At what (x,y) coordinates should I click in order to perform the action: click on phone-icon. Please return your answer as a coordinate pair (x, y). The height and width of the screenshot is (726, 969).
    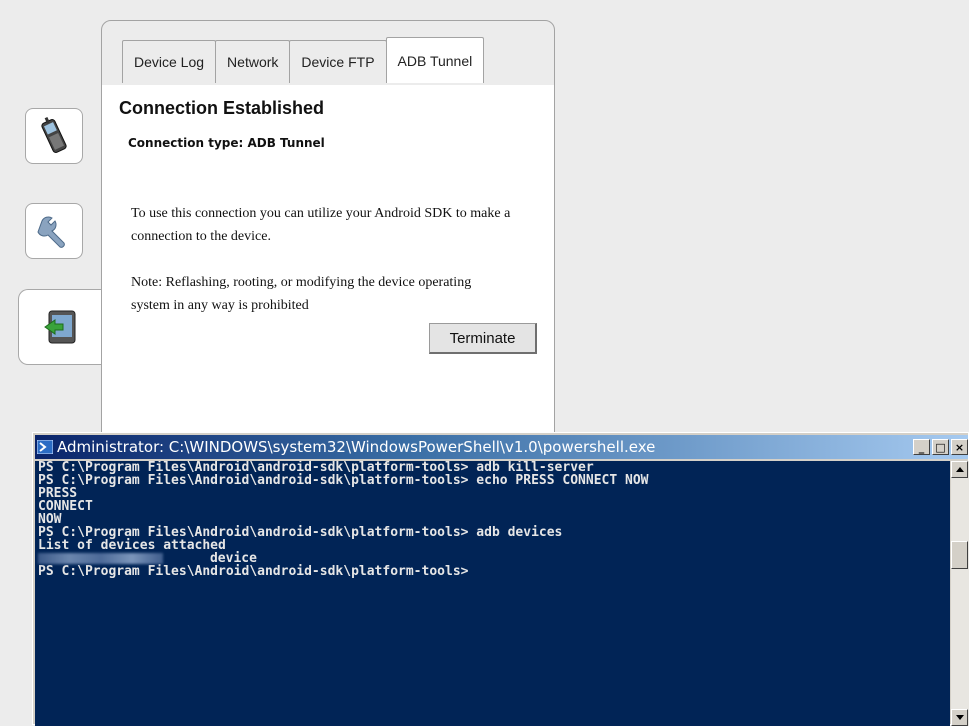
    Looking at the image, I should click on (54, 135).